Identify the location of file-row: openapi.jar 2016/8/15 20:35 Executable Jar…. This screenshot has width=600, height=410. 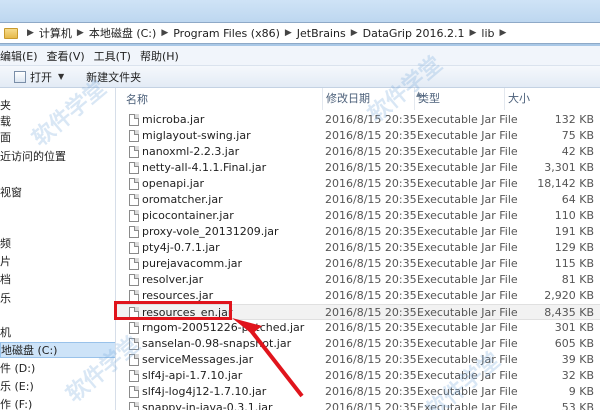
(358, 184).